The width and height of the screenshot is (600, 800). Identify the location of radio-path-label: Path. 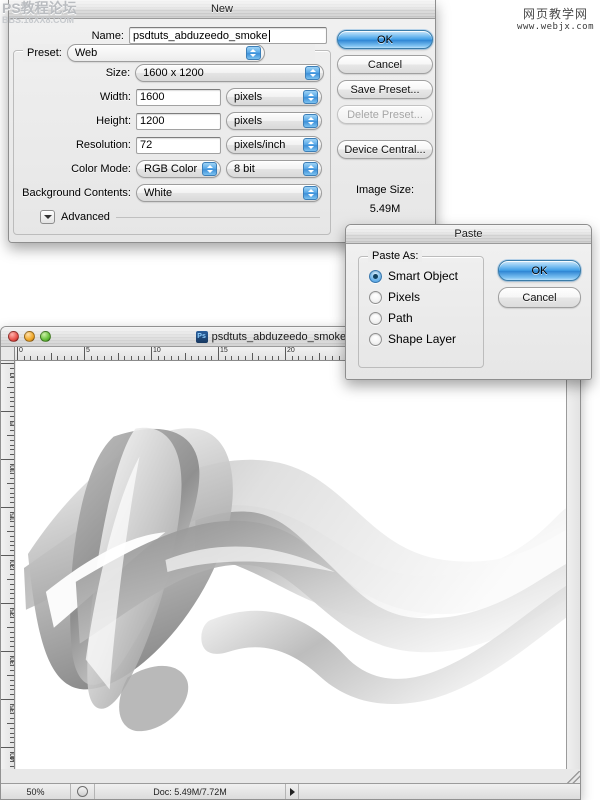
(400, 318).